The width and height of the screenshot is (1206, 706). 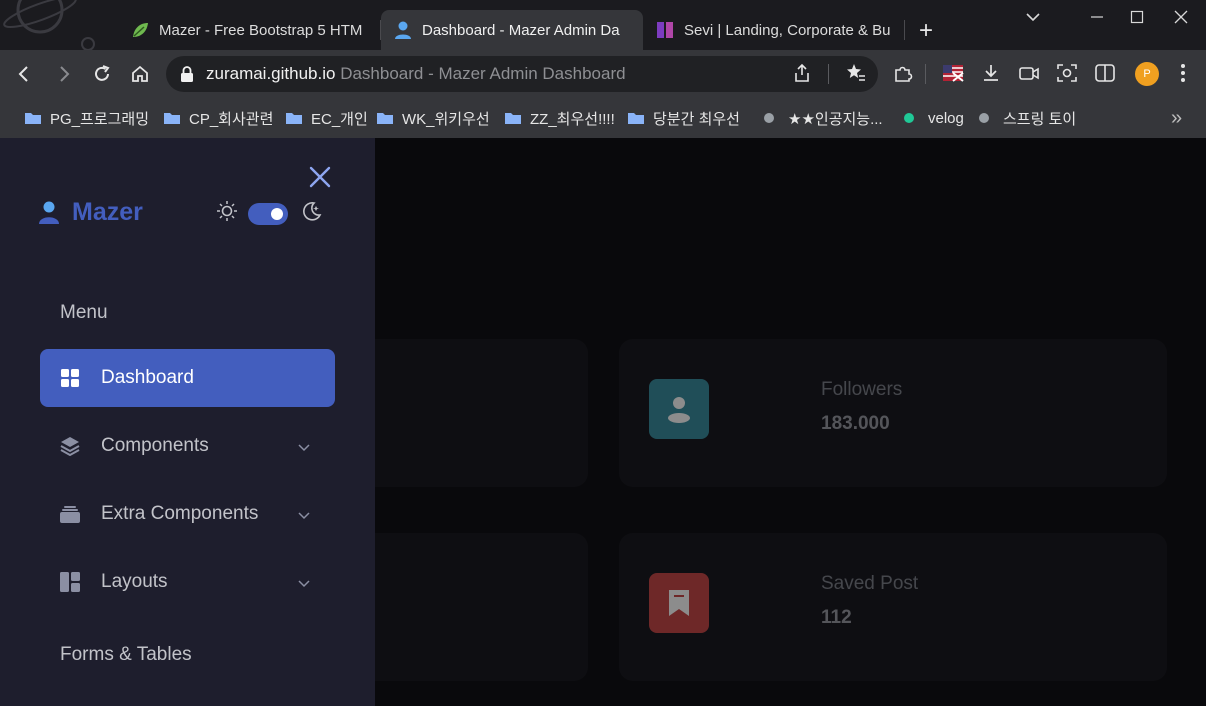 I want to click on logo: Mazer, so click(x=90, y=212).